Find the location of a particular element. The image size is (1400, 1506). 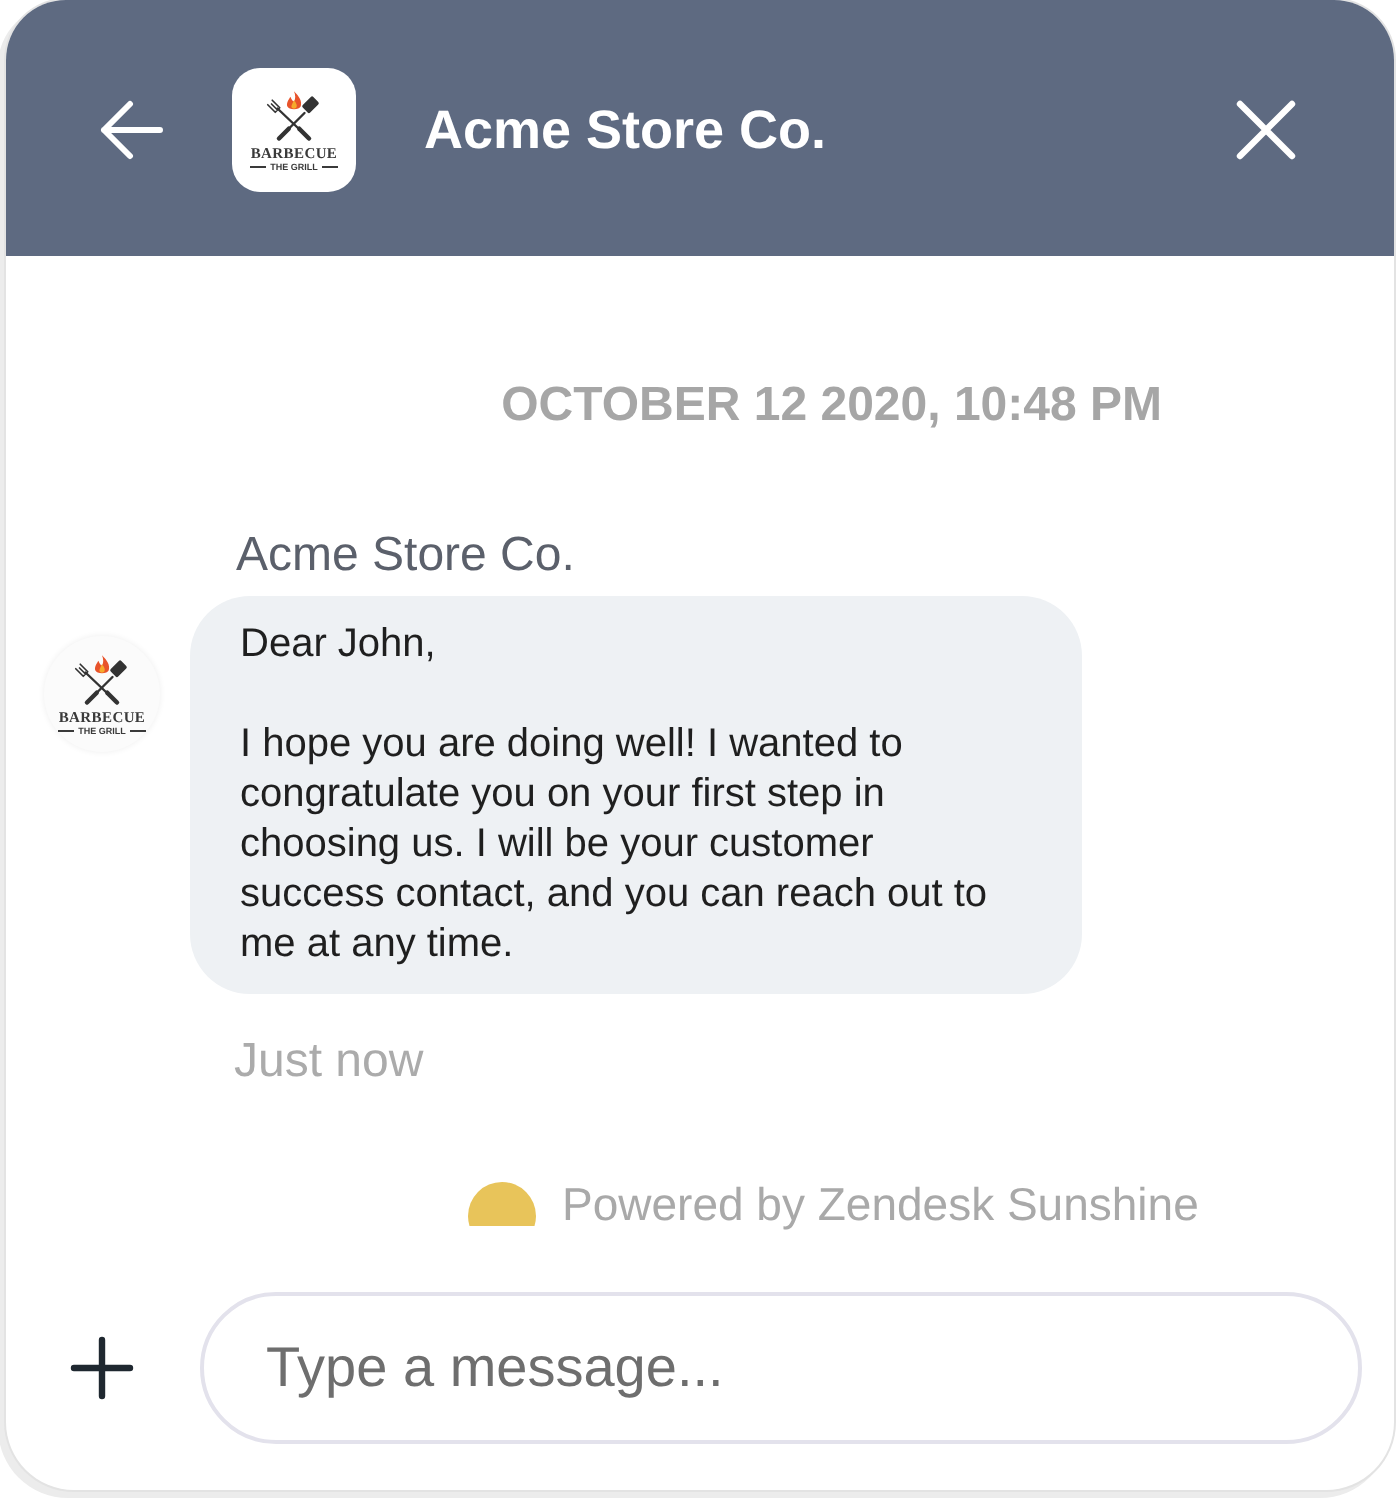

close-button is located at coordinates (1266, 130).